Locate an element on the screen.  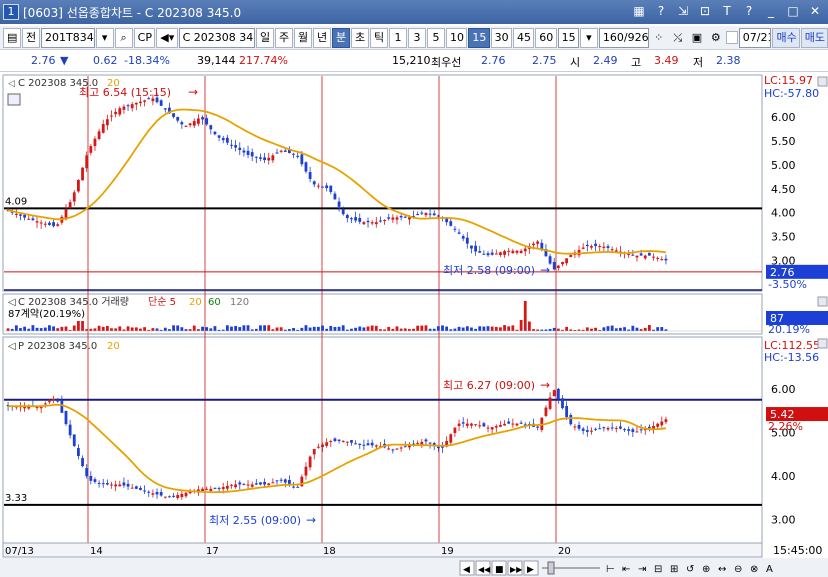
put-legend-ma: 20 is located at coordinates (113, 346).